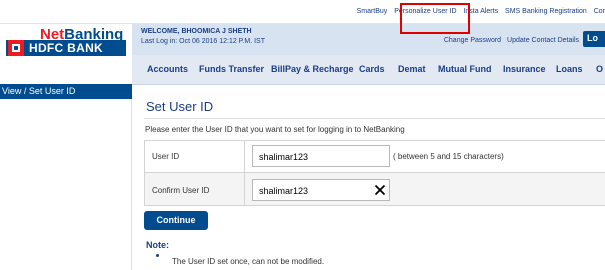 The height and width of the screenshot is (270, 605). What do you see at coordinates (231, 69) in the screenshot?
I see `nav-funds-transfer: Funds Transfer` at bounding box center [231, 69].